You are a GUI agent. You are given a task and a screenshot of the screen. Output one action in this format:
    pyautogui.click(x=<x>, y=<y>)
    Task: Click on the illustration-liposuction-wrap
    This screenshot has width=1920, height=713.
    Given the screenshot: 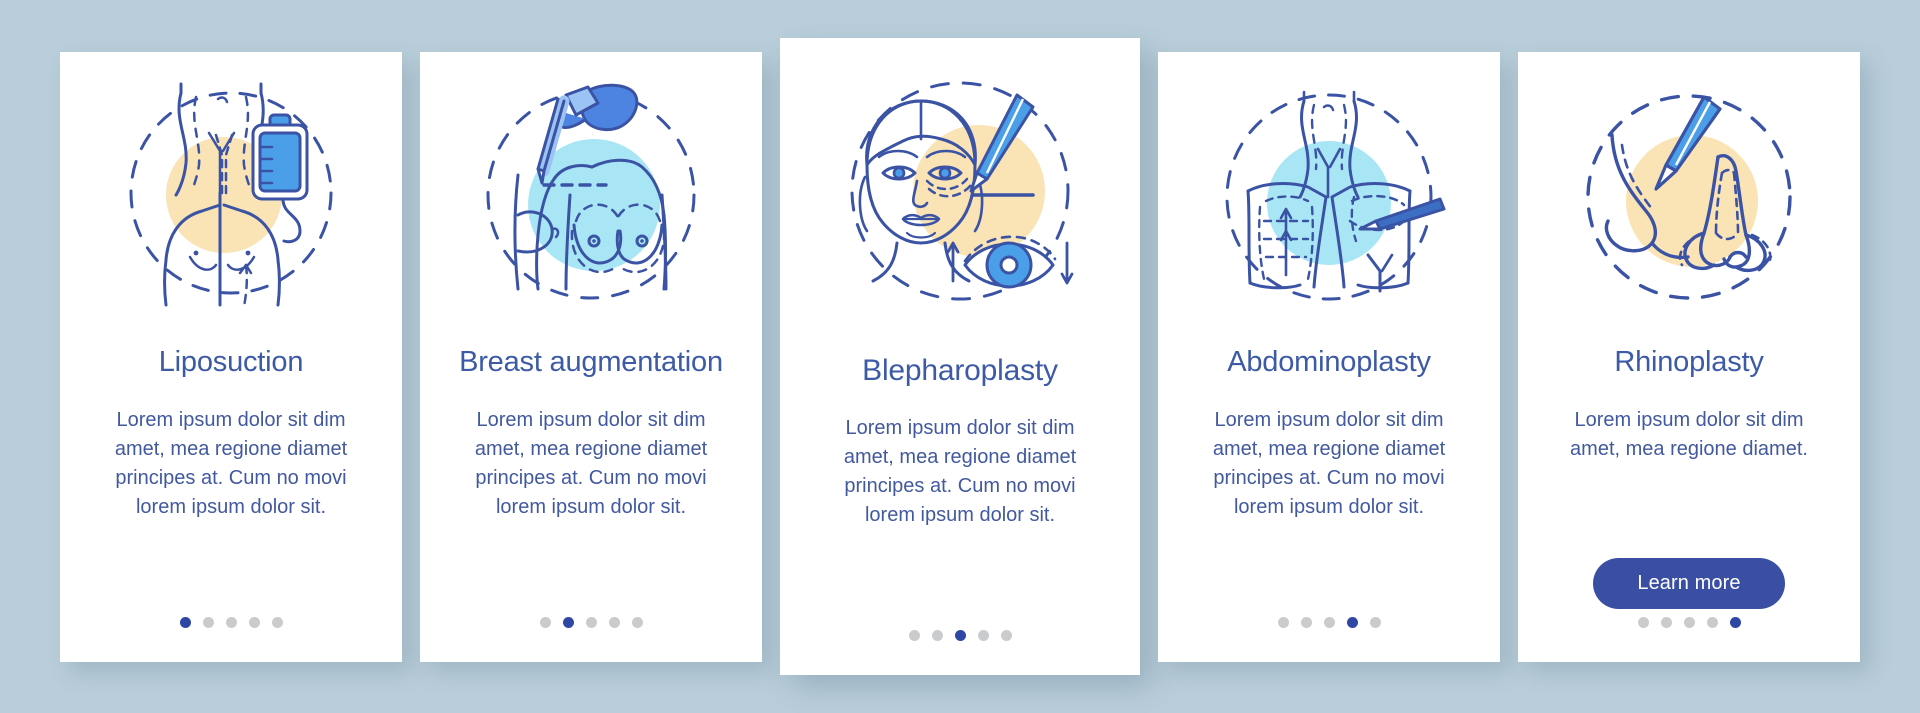 What is the action you would take?
    pyautogui.click(x=231, y=186)
    